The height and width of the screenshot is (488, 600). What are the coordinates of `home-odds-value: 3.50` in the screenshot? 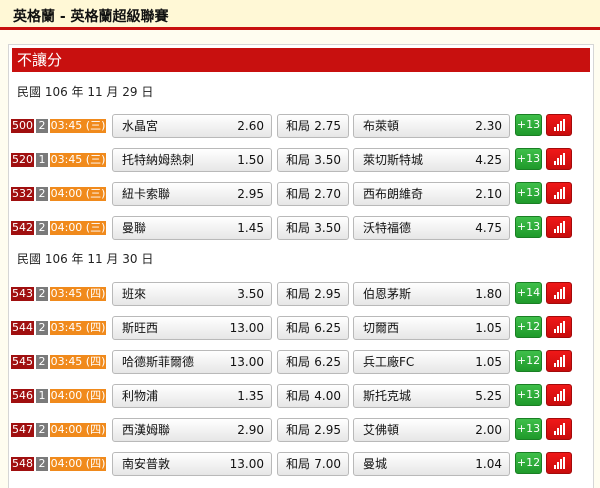 It's located at (250, 294).